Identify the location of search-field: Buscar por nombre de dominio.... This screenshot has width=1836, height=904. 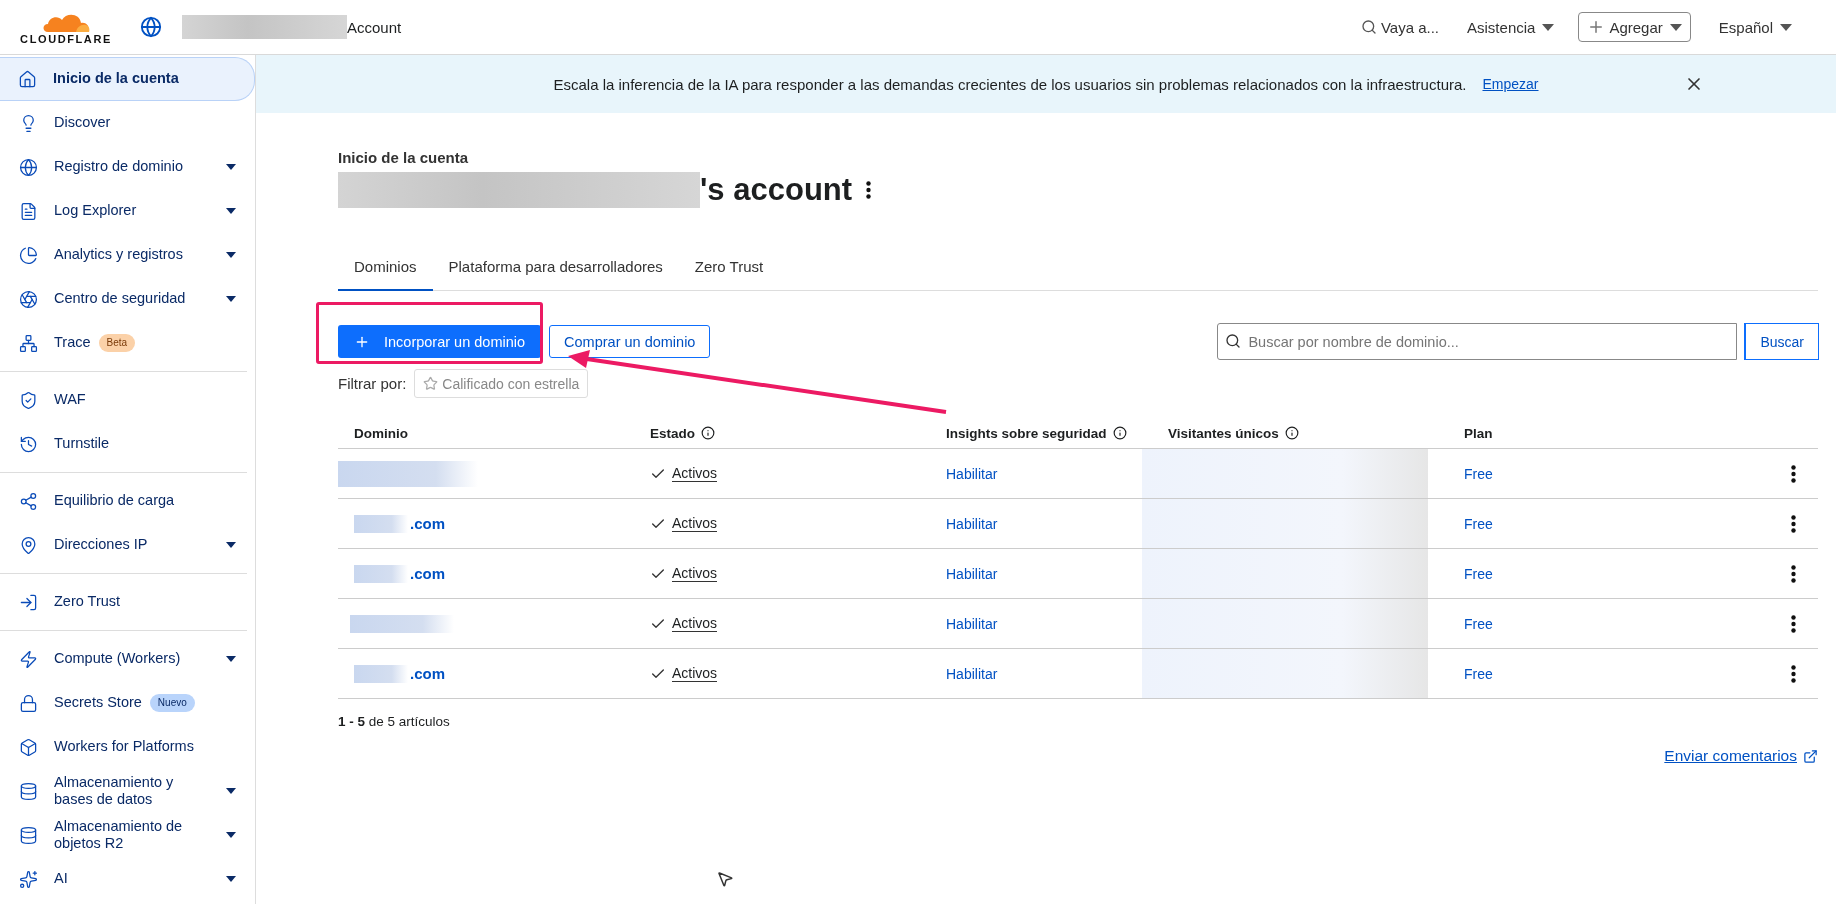
(1477, 341).